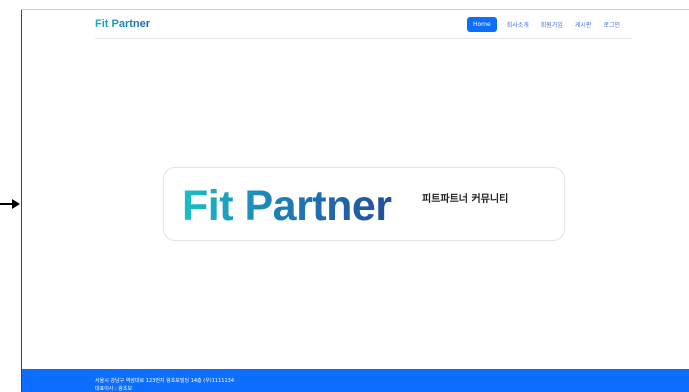 This screenshot has height=392, width=689. Describe the element at coordinates (481, 24) in the screenshot. I see `nav-home-link: Home` at that location.